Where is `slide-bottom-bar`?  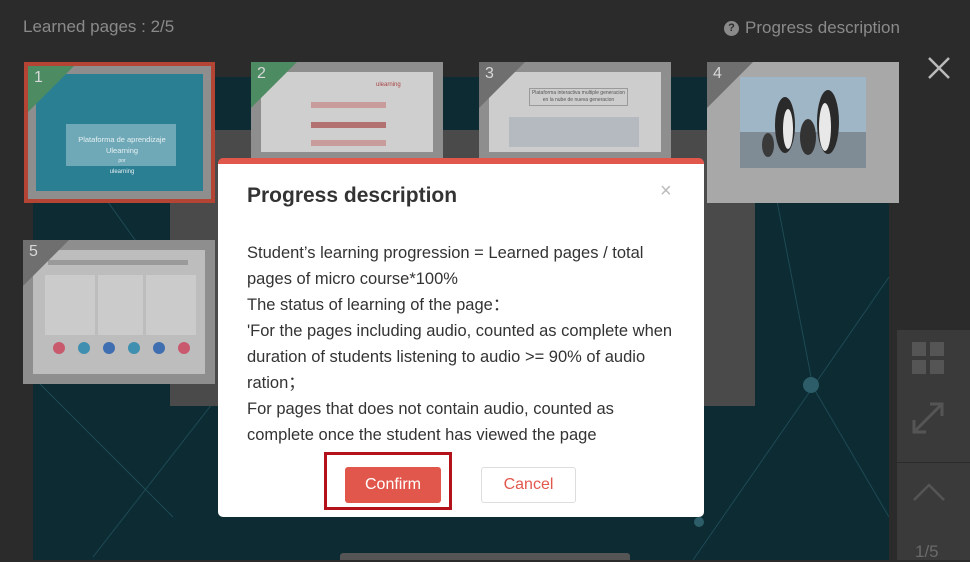
slide-bottom-bar is located at coordinates (485, 556).